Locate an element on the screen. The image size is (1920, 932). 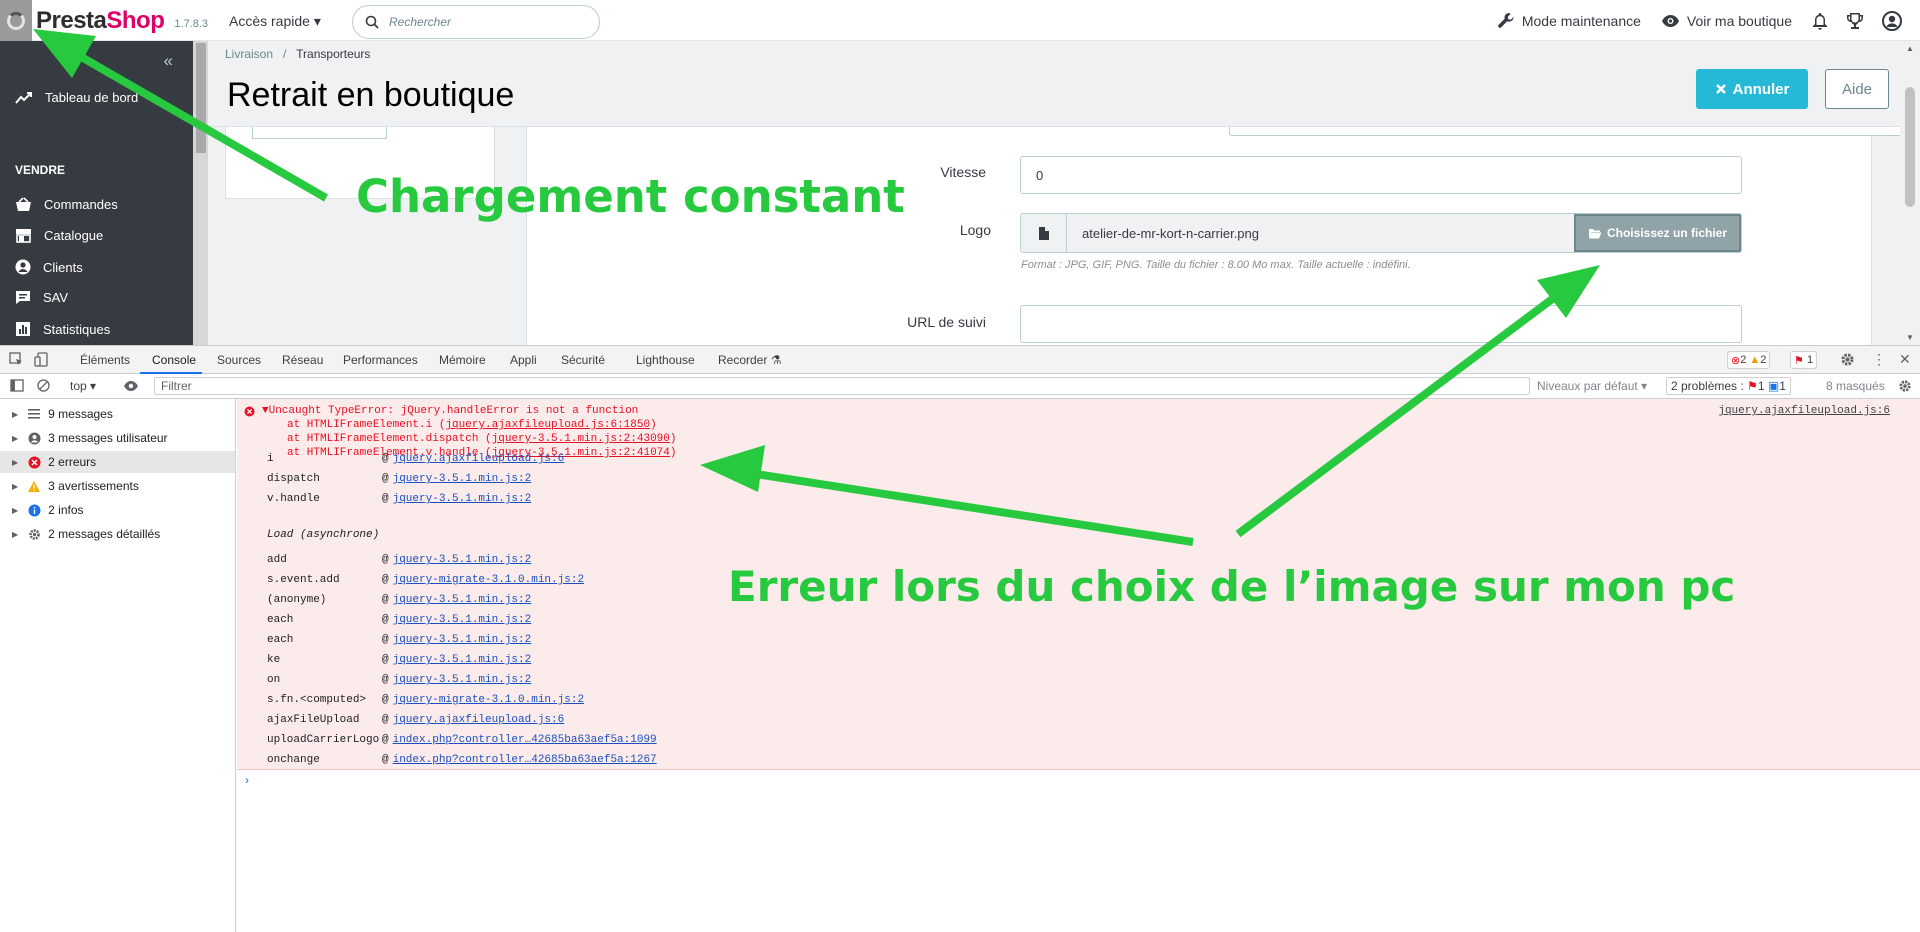
console-settings-gear-icon is located at coordinates (1905, 386).